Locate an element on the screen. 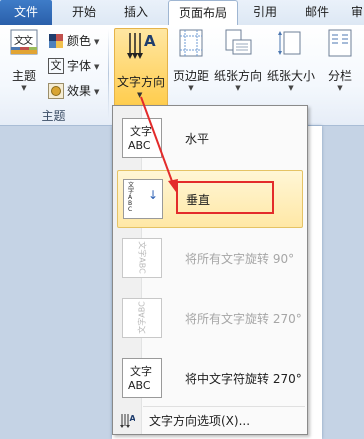  menu-item-label: 将中文字符旋转 270° is located at coordinates (243, 379).